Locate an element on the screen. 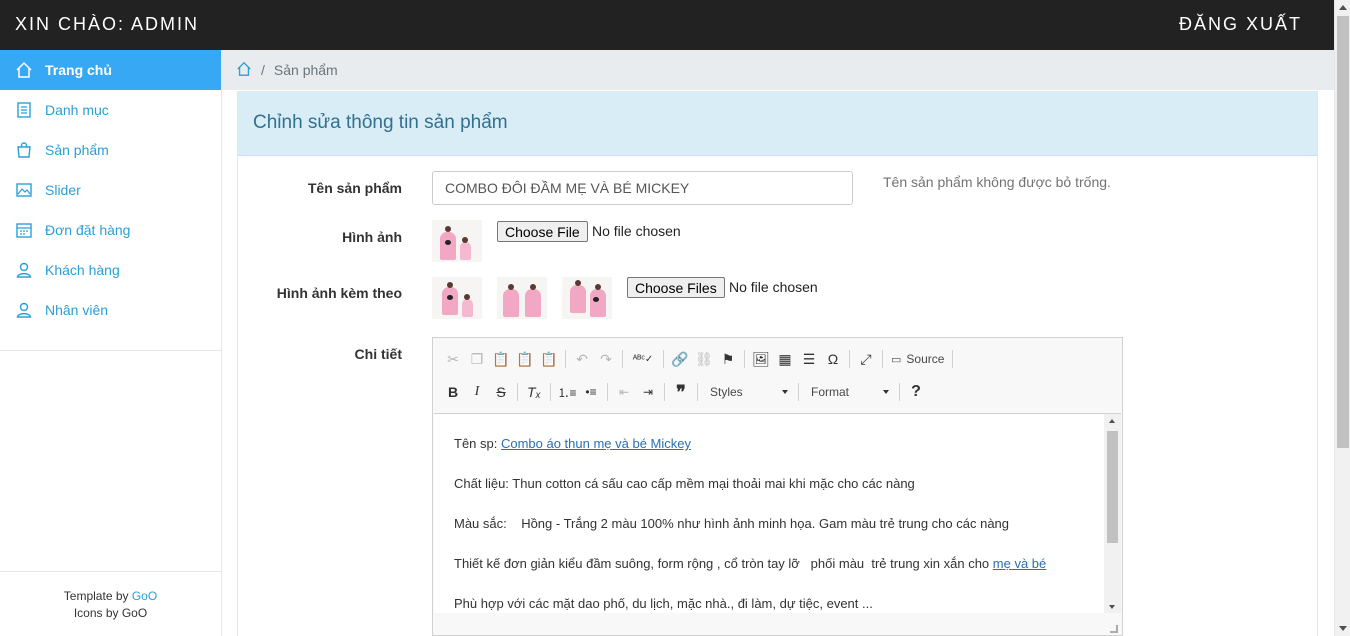 This screenshot has width=1350, height=636. choose-files-button: Choose Files is located at coordinates (676, 287).